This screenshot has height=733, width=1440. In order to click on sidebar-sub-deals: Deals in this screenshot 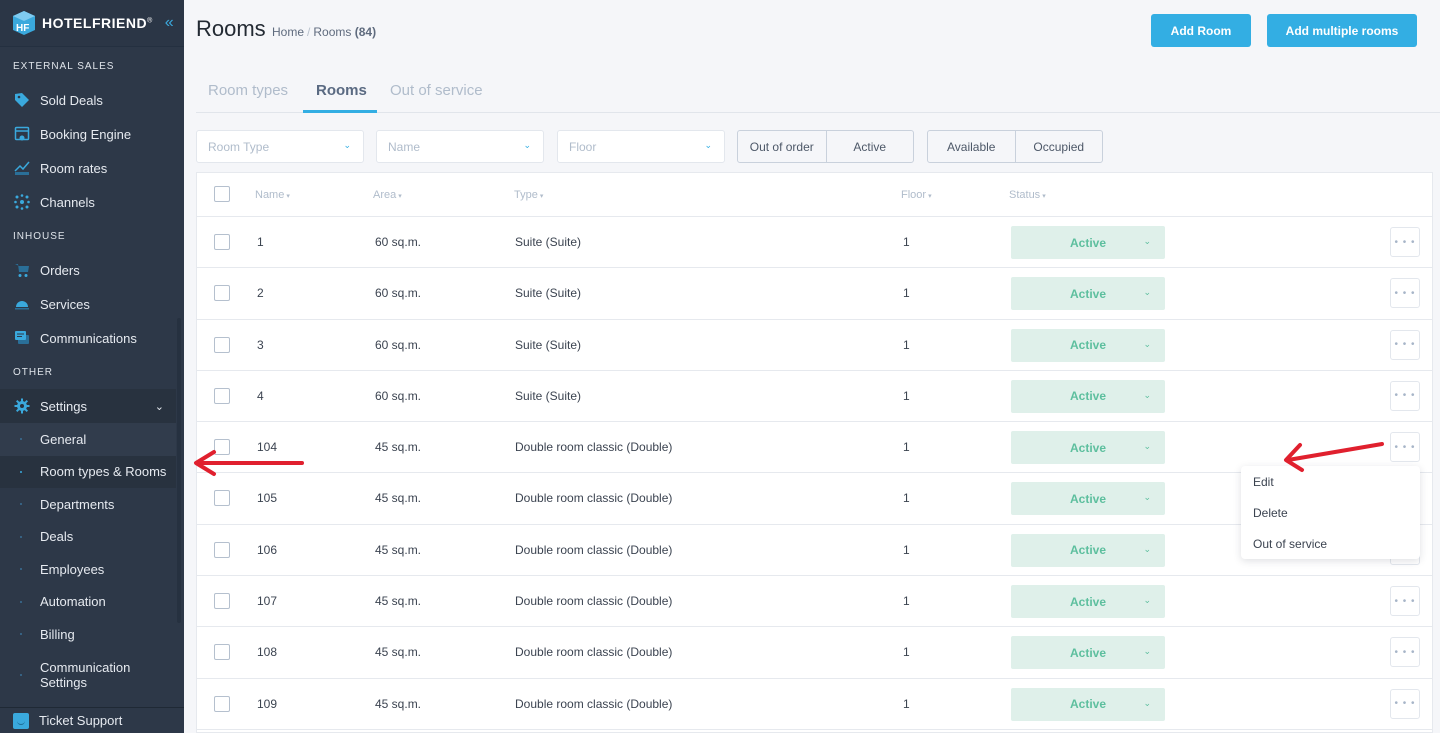, I will do `click(88, 537)`.